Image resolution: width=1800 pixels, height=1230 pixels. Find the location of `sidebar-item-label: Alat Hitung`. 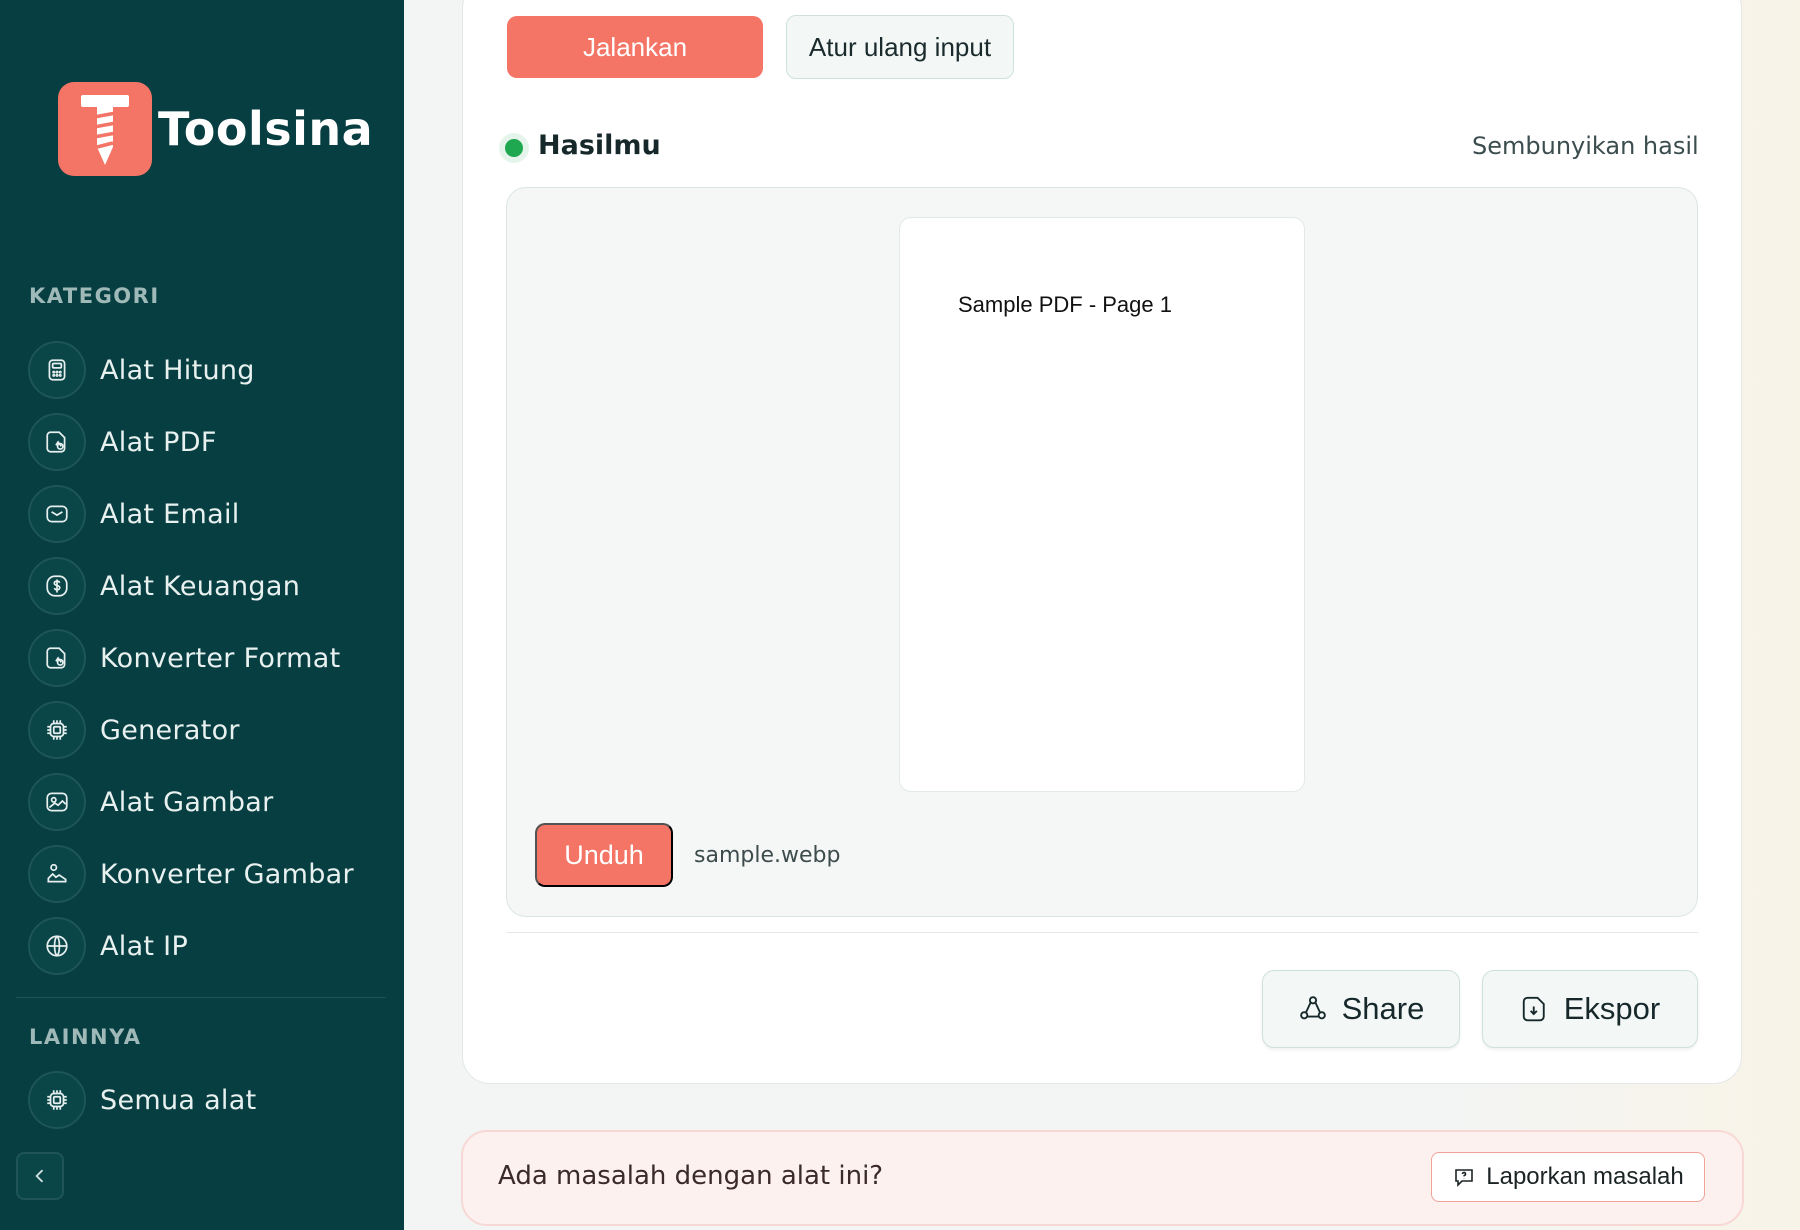

sidebar-item-label: Alat Hitung is located at coordinates (177, 370).